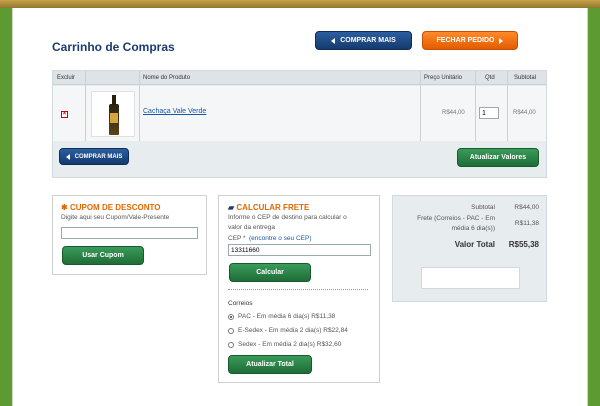  Describe the element at coordinates (299, 250) in the screenshot. I see `cep-input` at that location.